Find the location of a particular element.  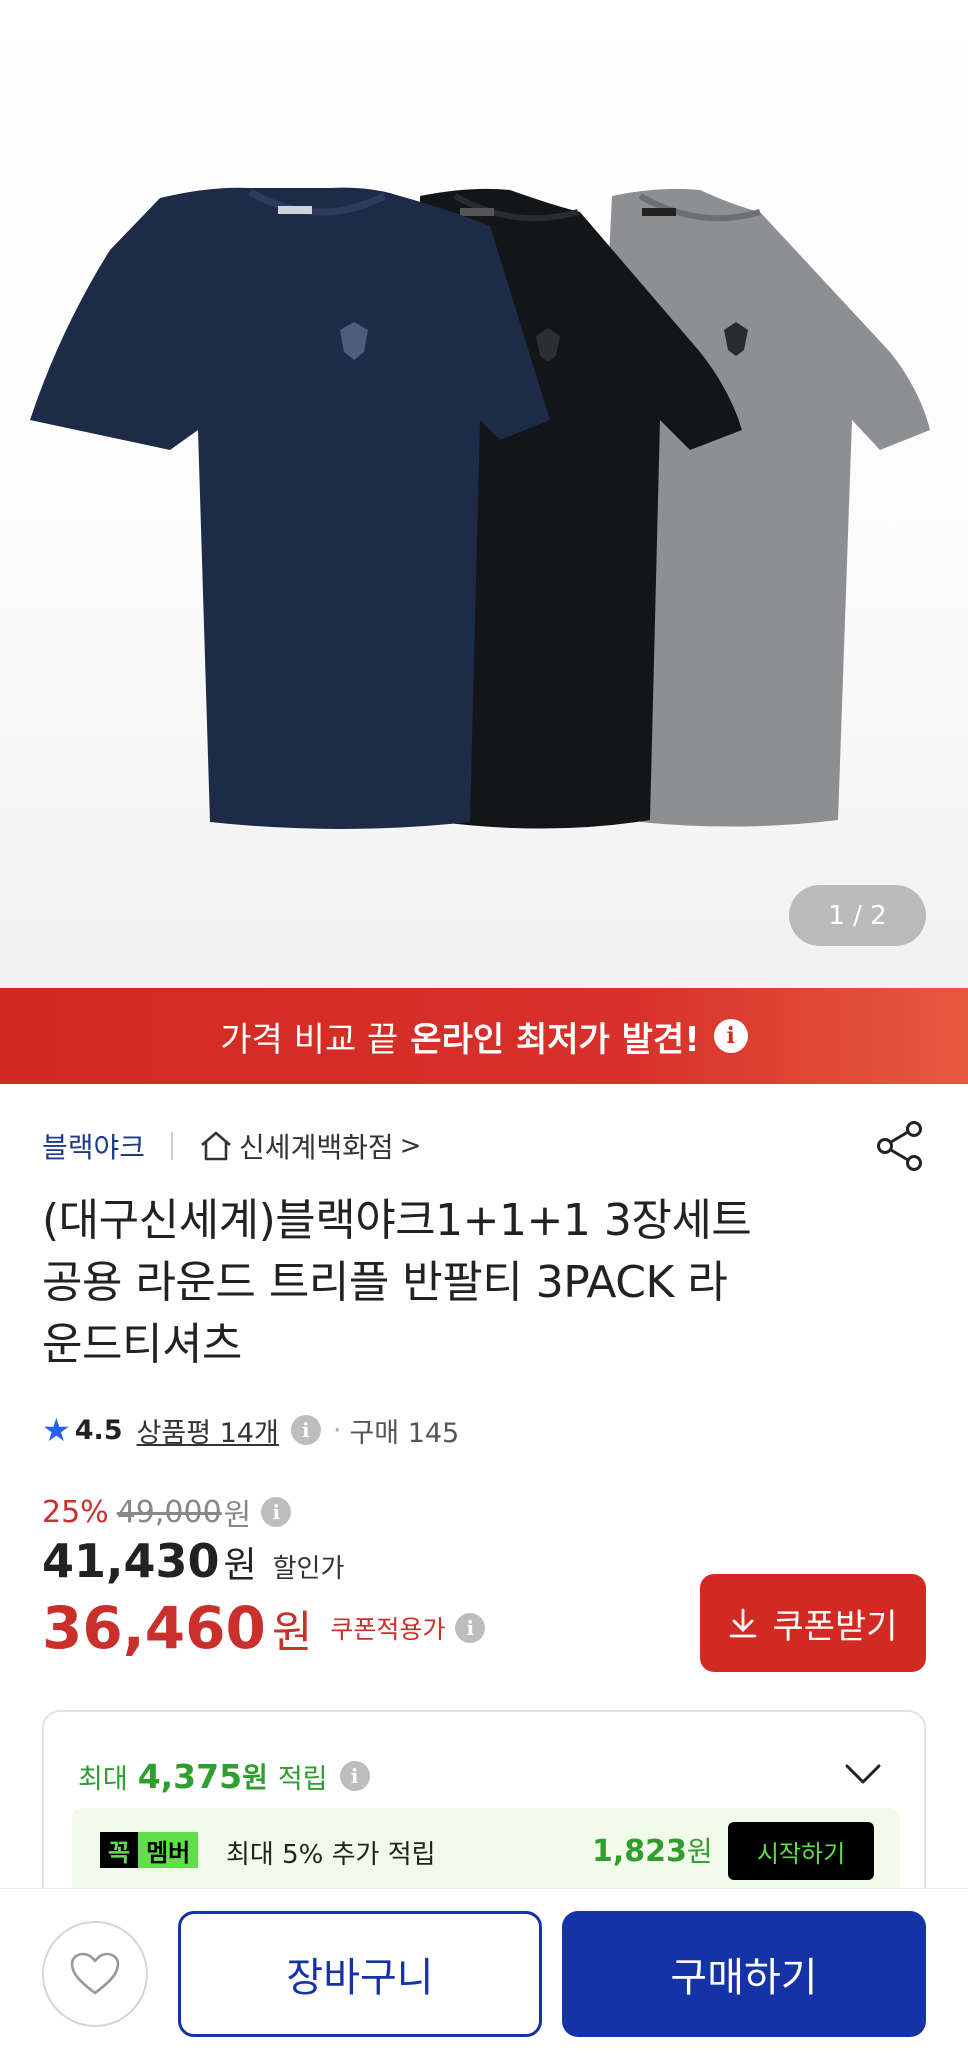

wishlist-button is located at coordinates (95, 1974).